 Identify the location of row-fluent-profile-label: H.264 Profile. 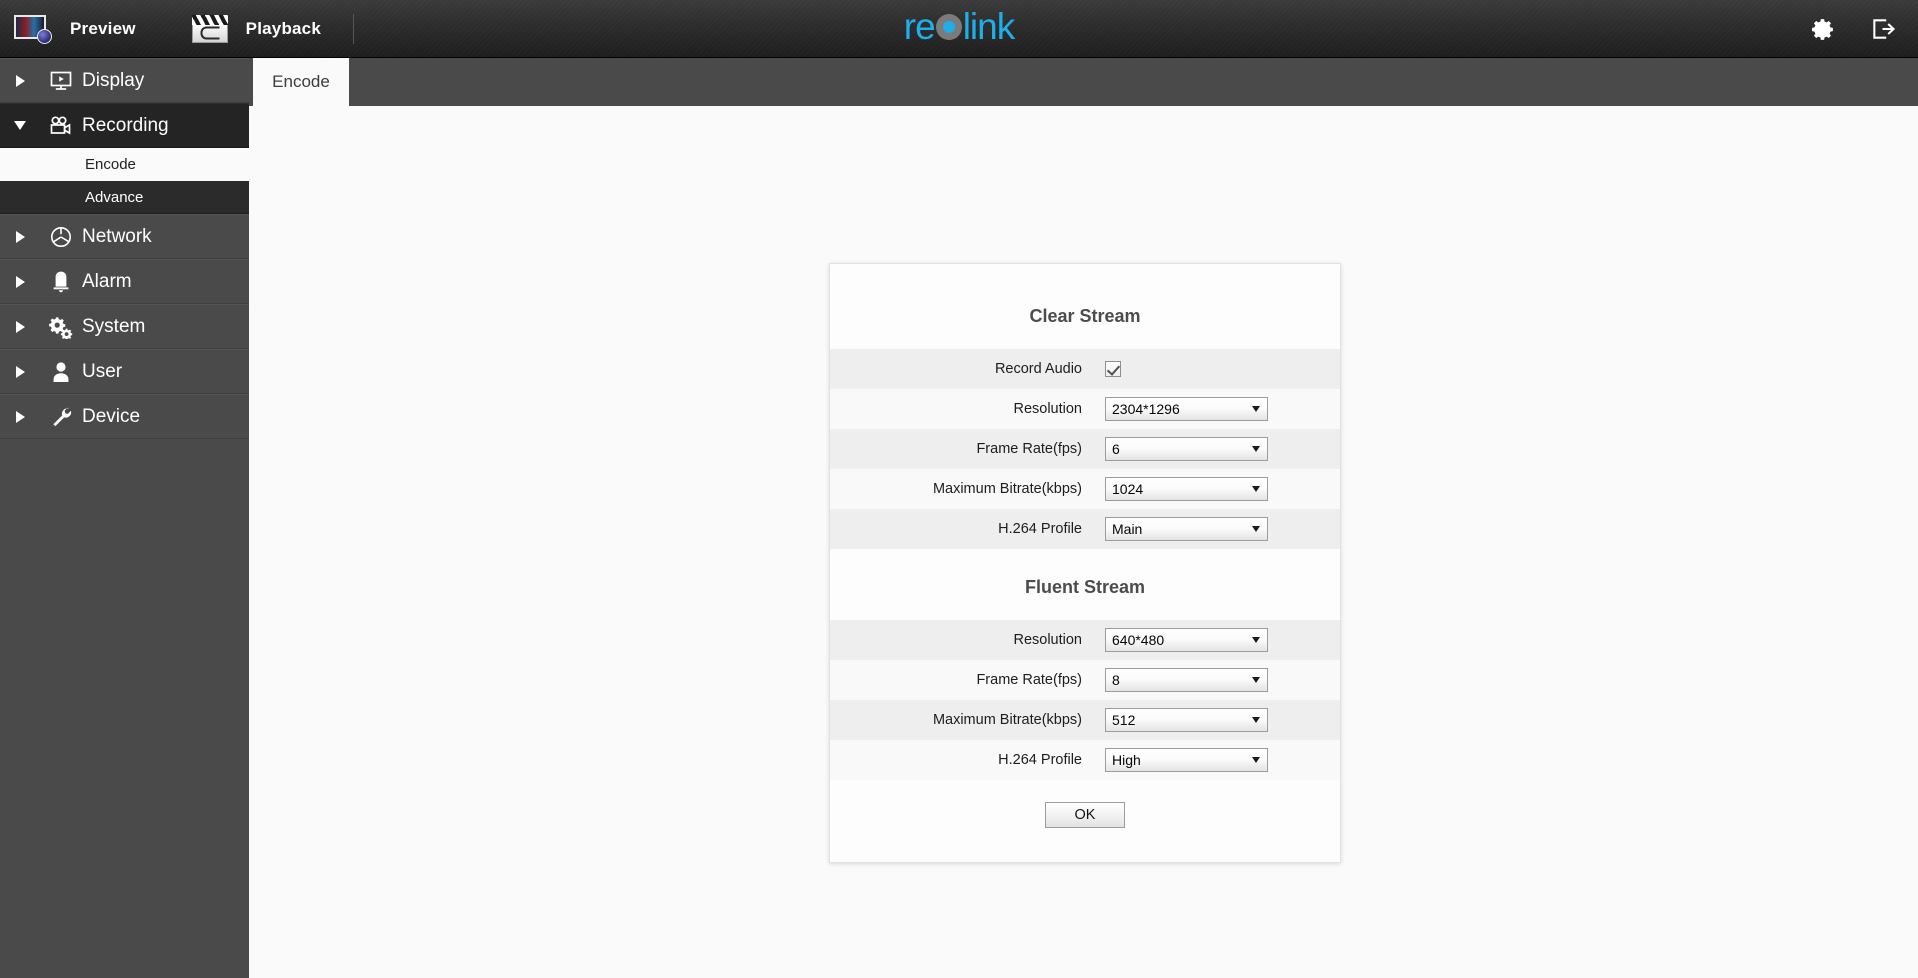
(1040, 760).